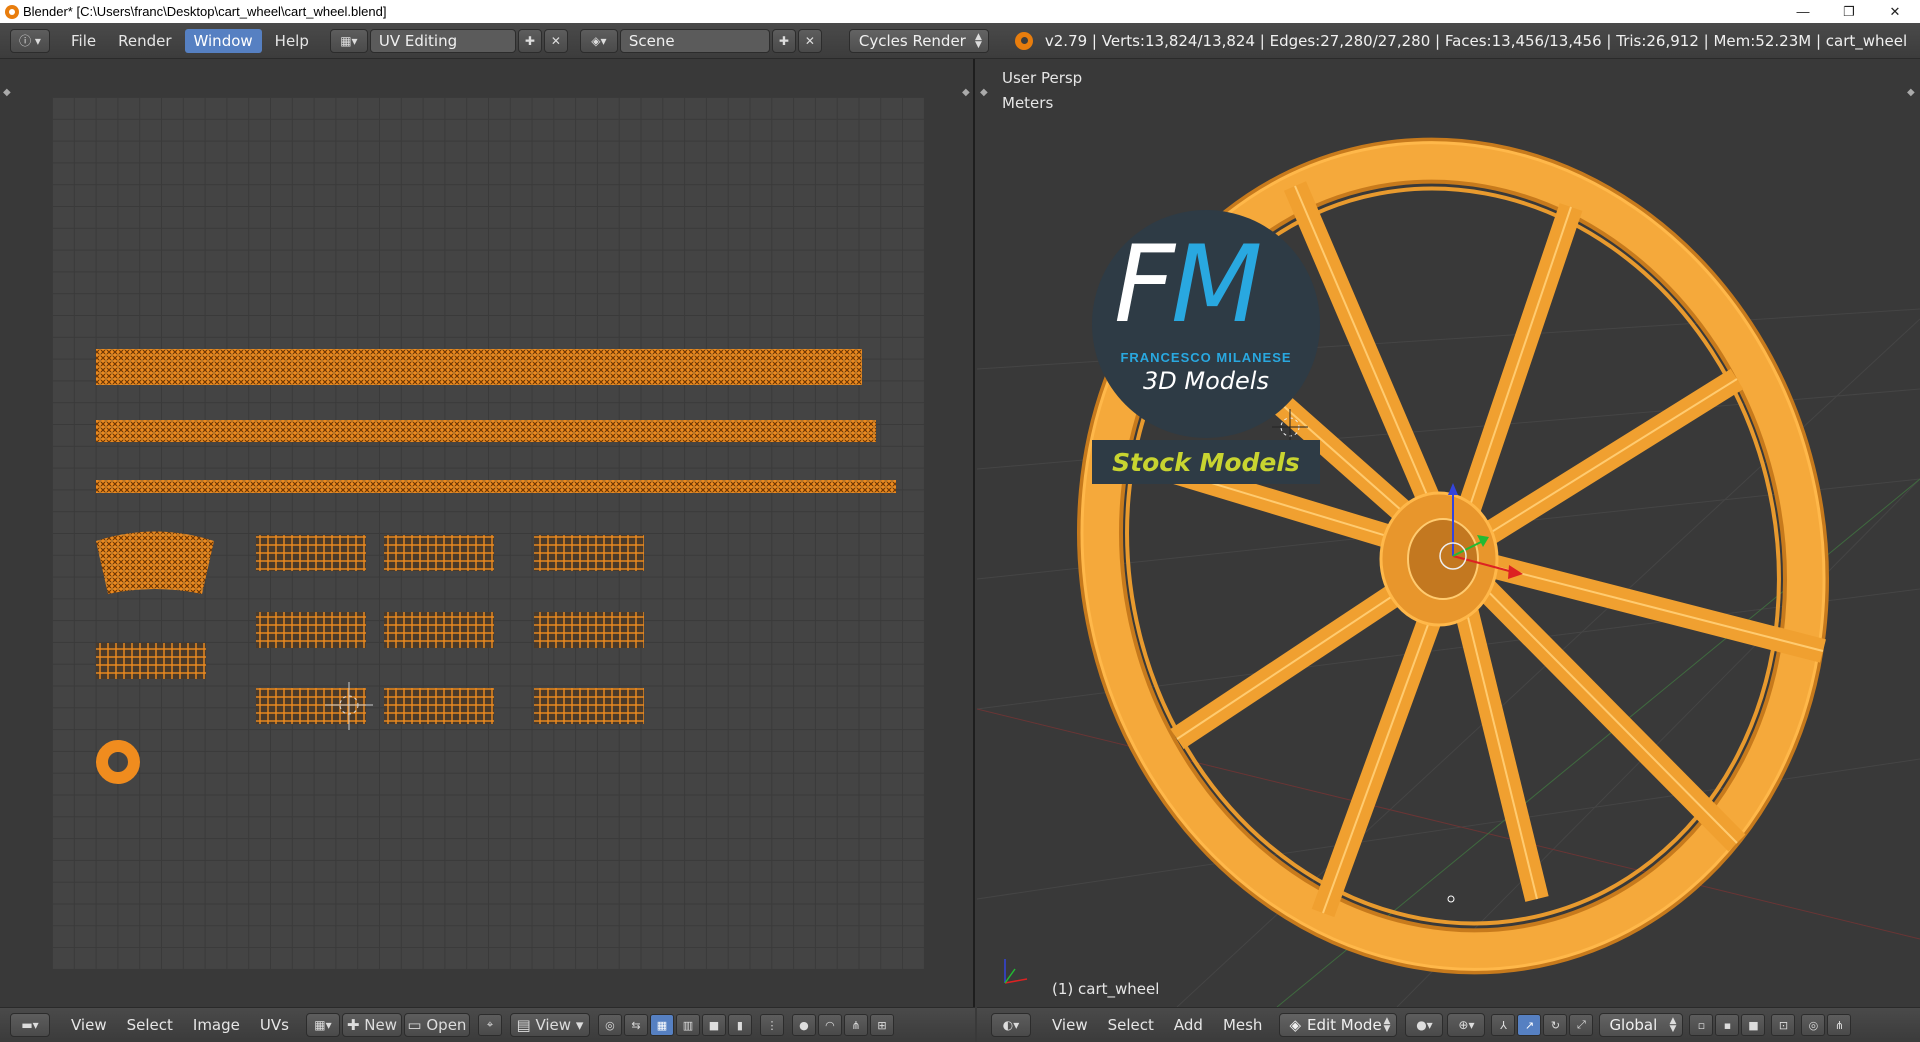 The image size is (1920, 1042). What do you see at coordinates (1295, 1025) in the screenshot?
I see `edit-mode-icon: ◈` at bounding box center [1295, 1025].